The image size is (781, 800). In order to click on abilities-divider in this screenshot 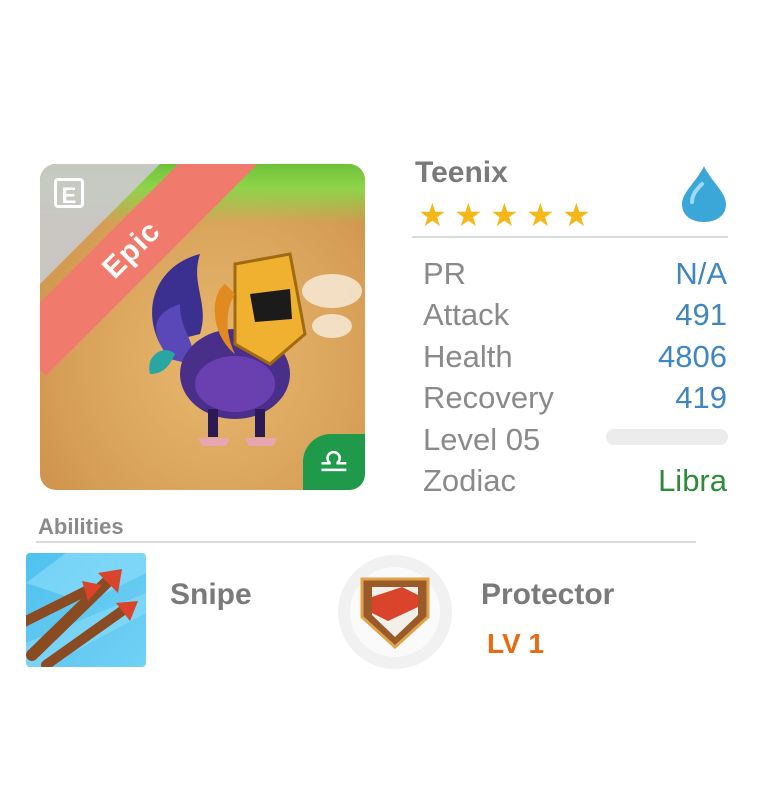, I will do `click(366, 542)`.